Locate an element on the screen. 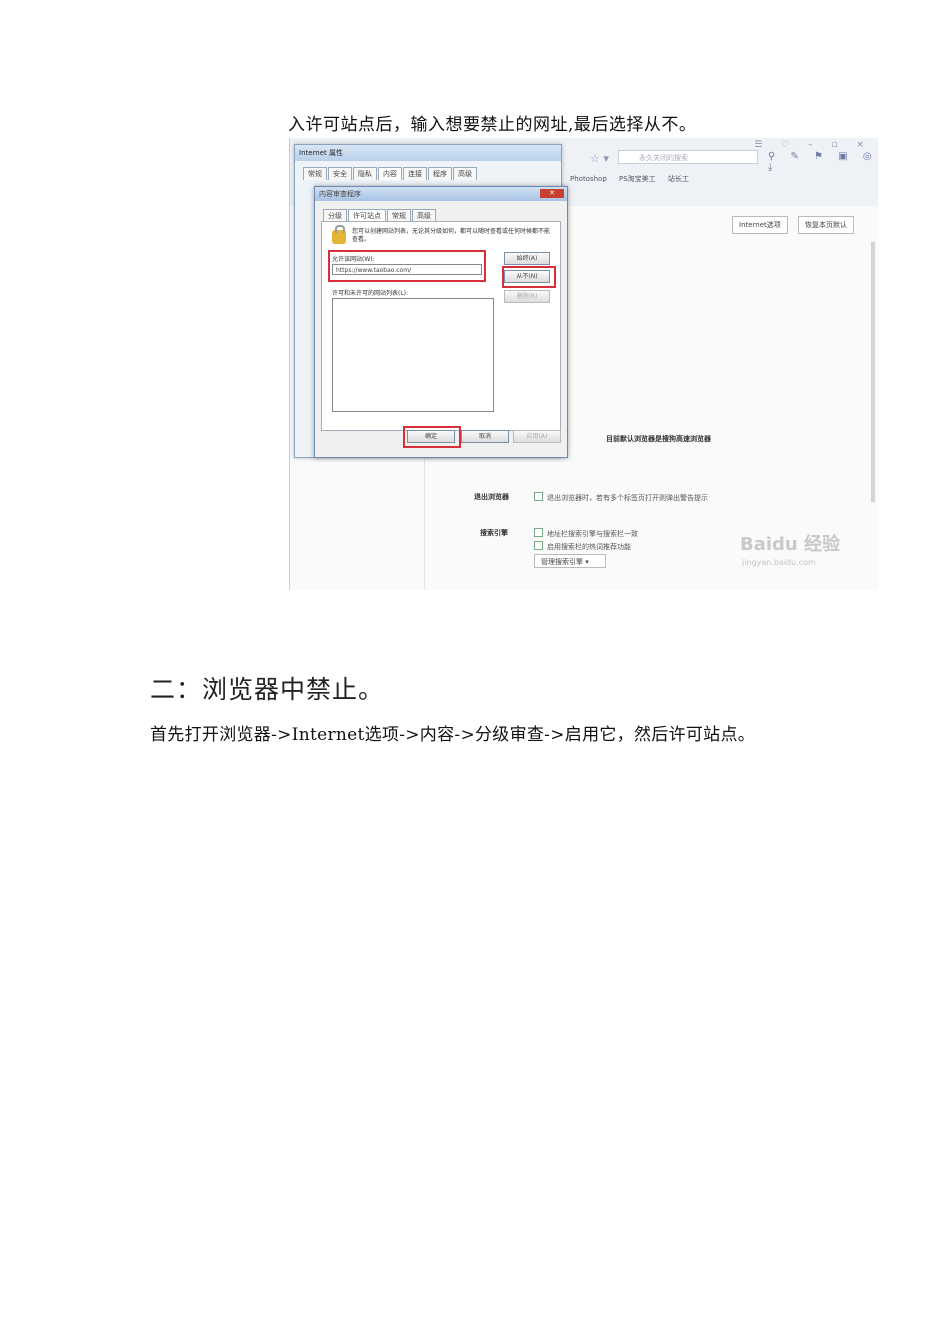 Image resolution: width=950 pixels, height=1318 pixels. favorite-star-icon: ☆ ▾ is located at coordinates (599, 158).